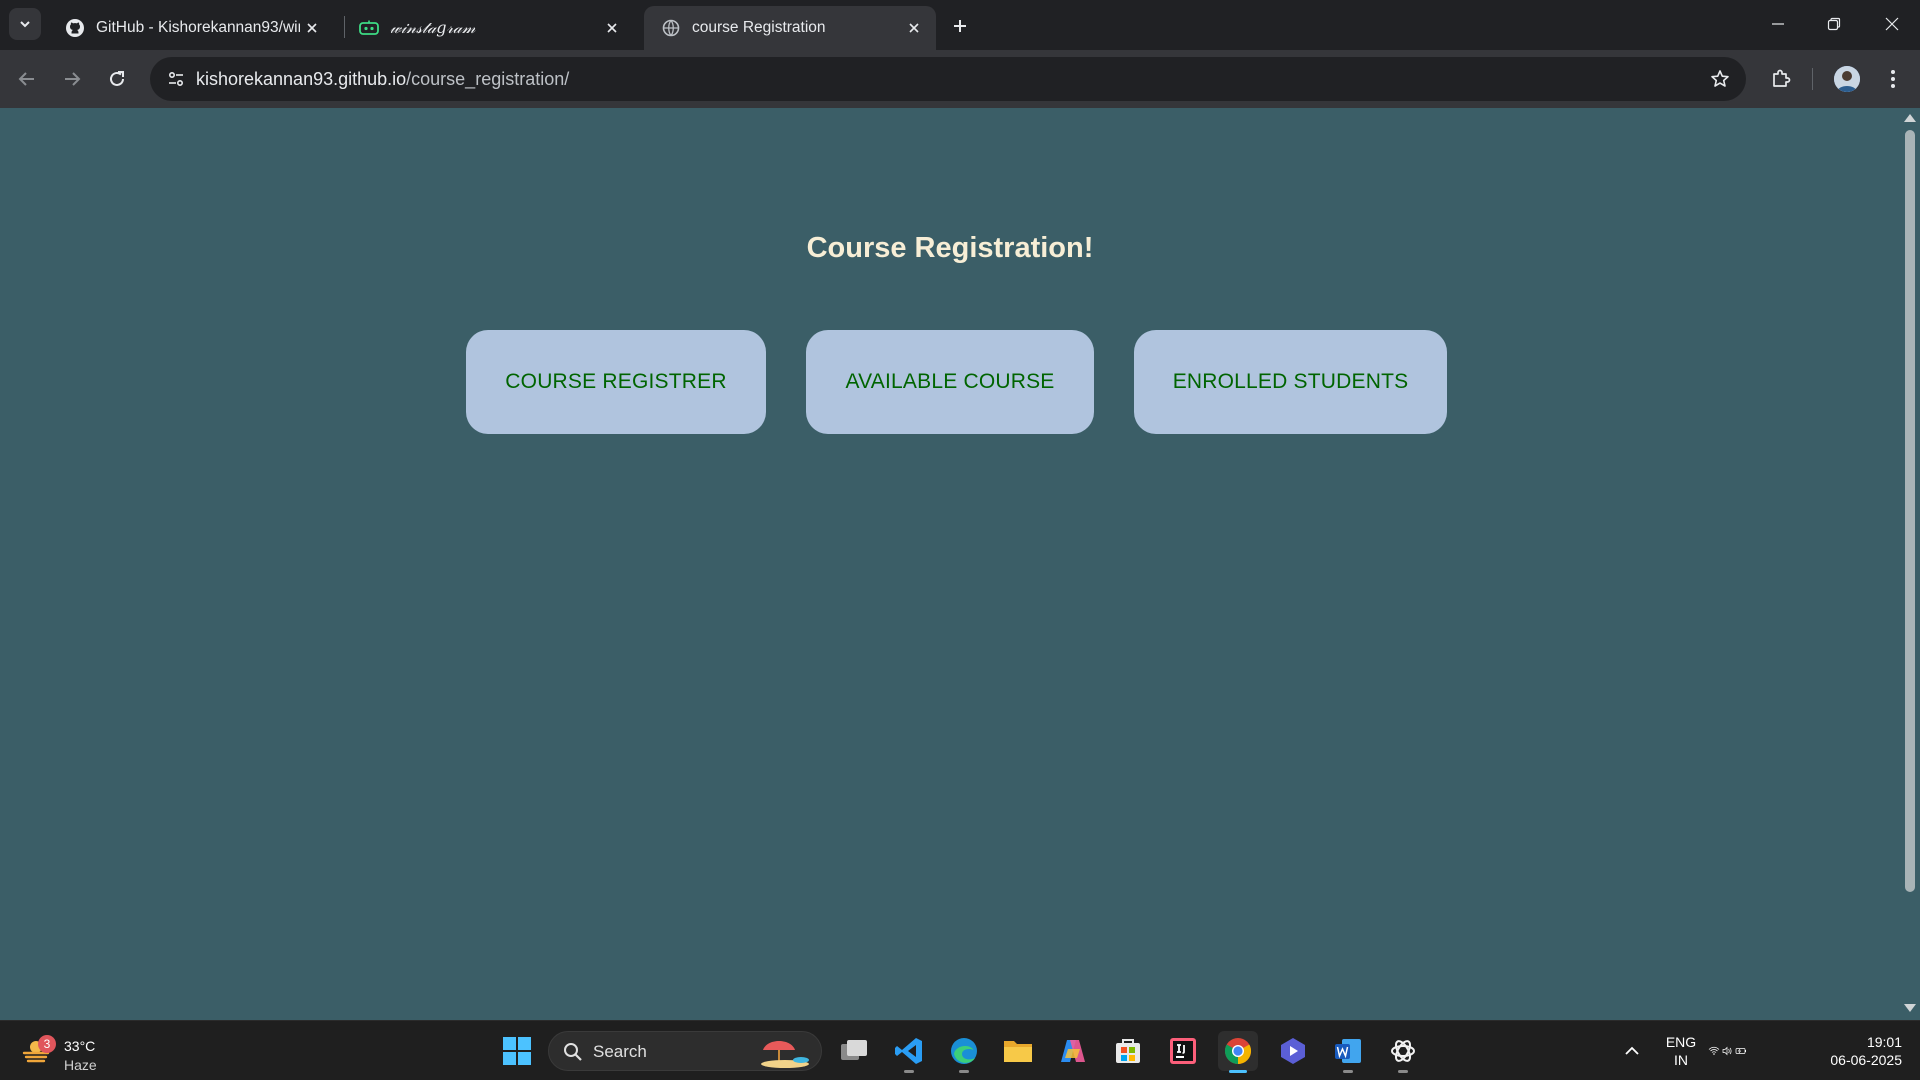 Image resolution: width=1920 pixels, height=1080 pixels. I want to click on weather-widget: 3 33°C Haze, so click(75, 1051).